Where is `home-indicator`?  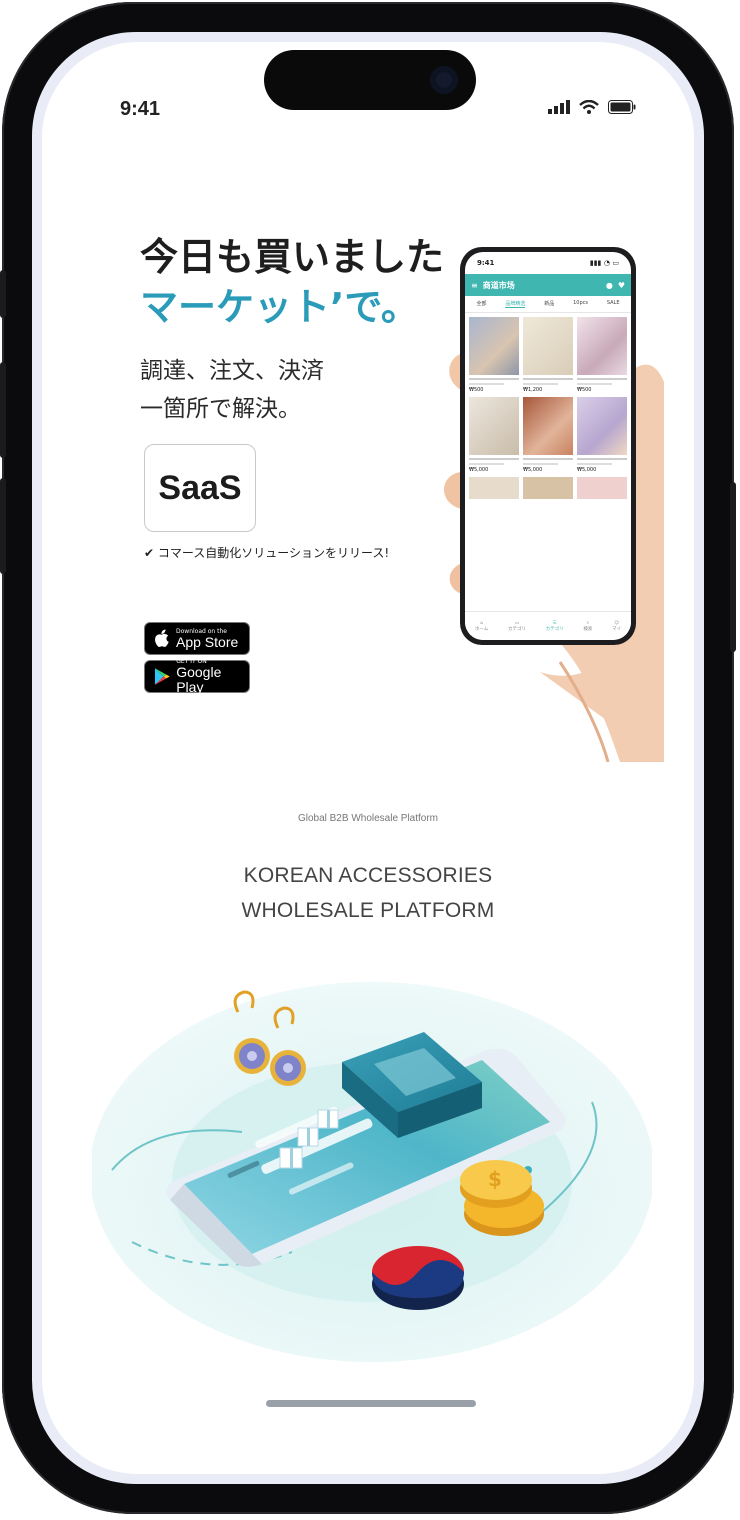 home-indicator is located at coordinates (371, 1403).